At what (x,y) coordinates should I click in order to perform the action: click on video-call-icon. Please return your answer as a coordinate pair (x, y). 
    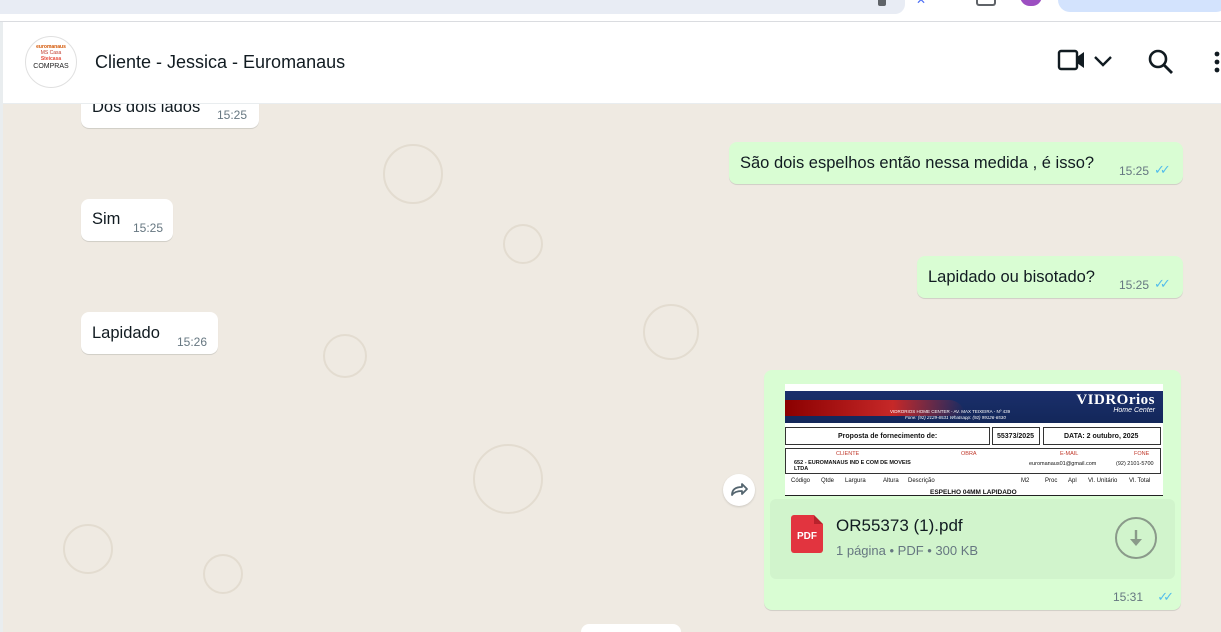
    Looking at the image, I should click on (1072, 62).